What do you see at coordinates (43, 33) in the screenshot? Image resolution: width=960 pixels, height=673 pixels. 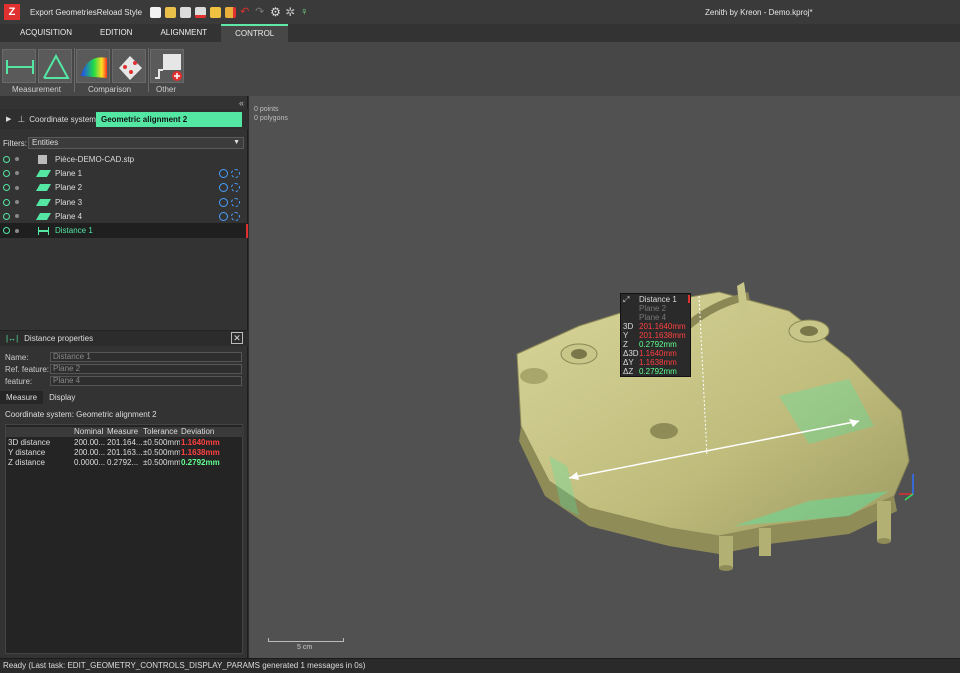 I see `tab-acquisition: ACQUISITION` at bounding box center [43, 33].